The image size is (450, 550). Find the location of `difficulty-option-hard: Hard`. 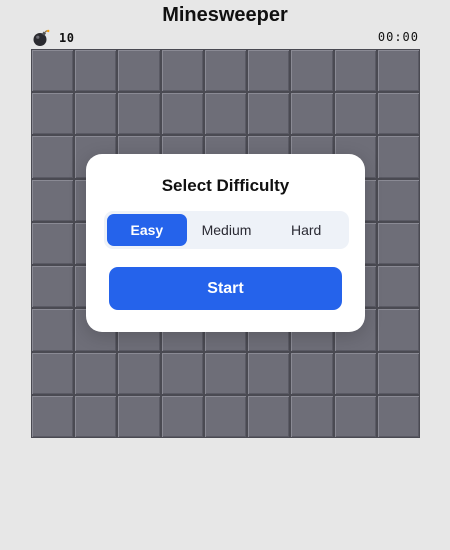

difficulty-option-hard: Hard is located at coordinates (306, 230).